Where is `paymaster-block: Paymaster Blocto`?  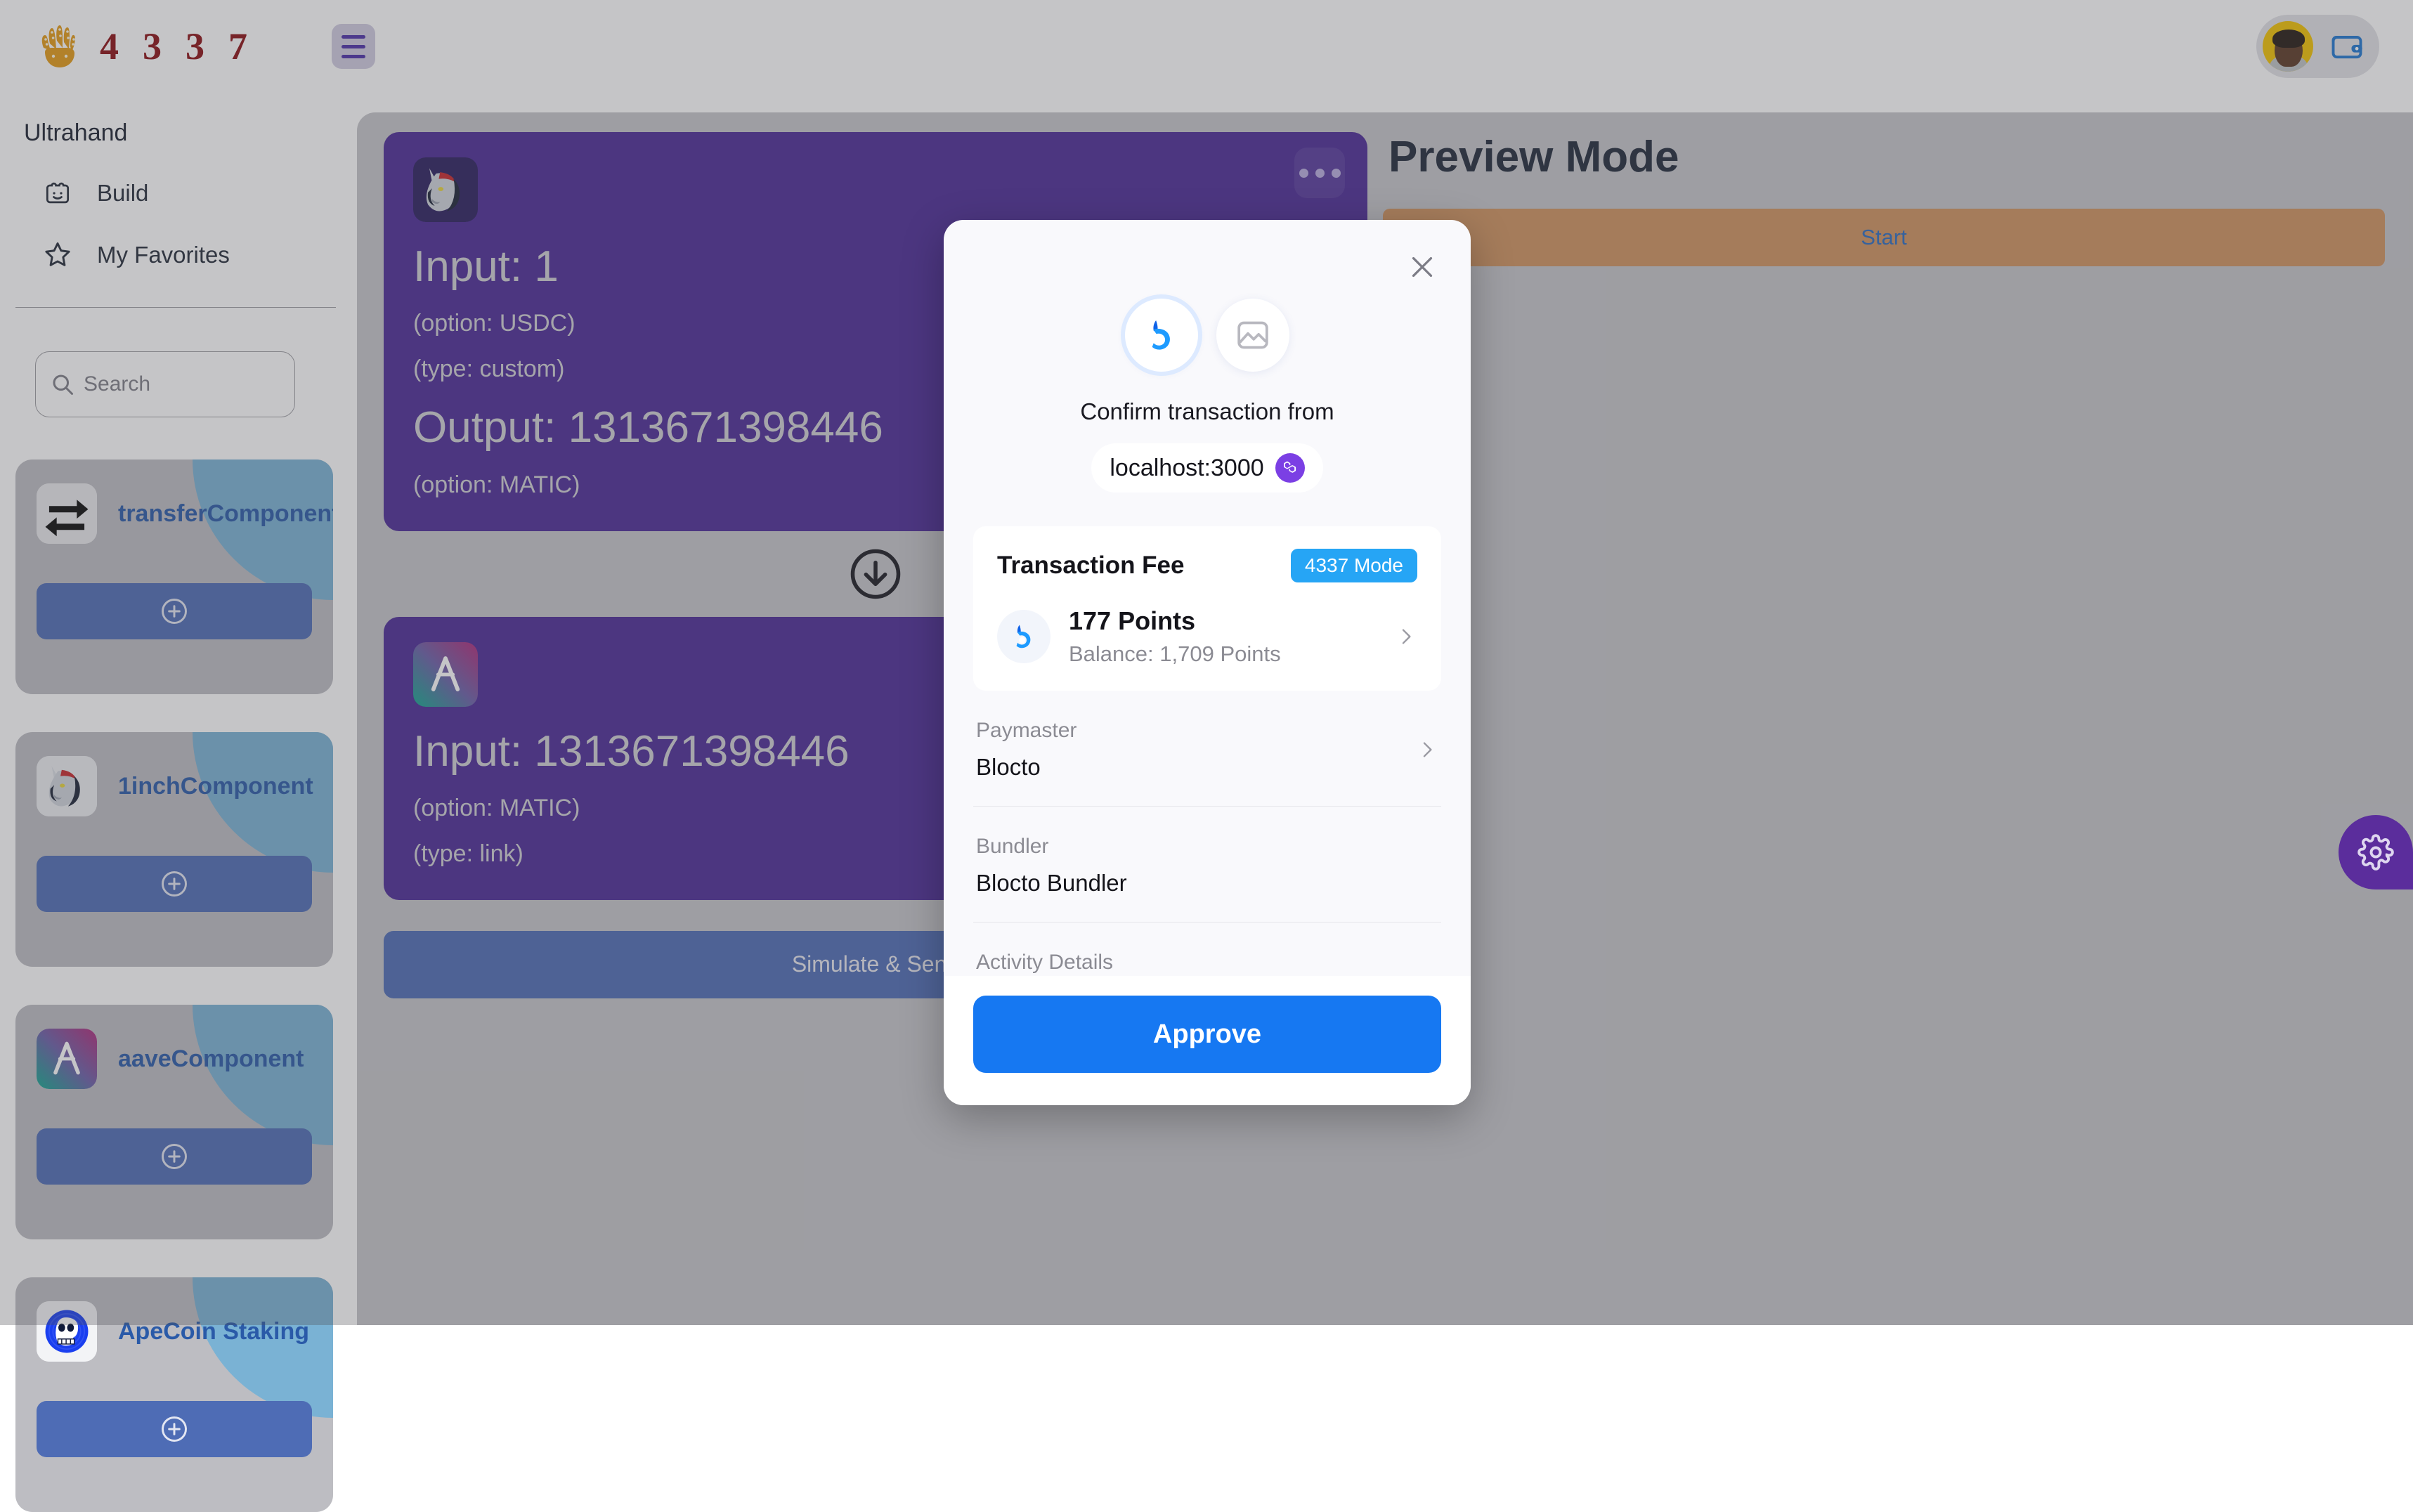
paymaster-block: Paymaster Blocto is located at coordinates (1196, 750).